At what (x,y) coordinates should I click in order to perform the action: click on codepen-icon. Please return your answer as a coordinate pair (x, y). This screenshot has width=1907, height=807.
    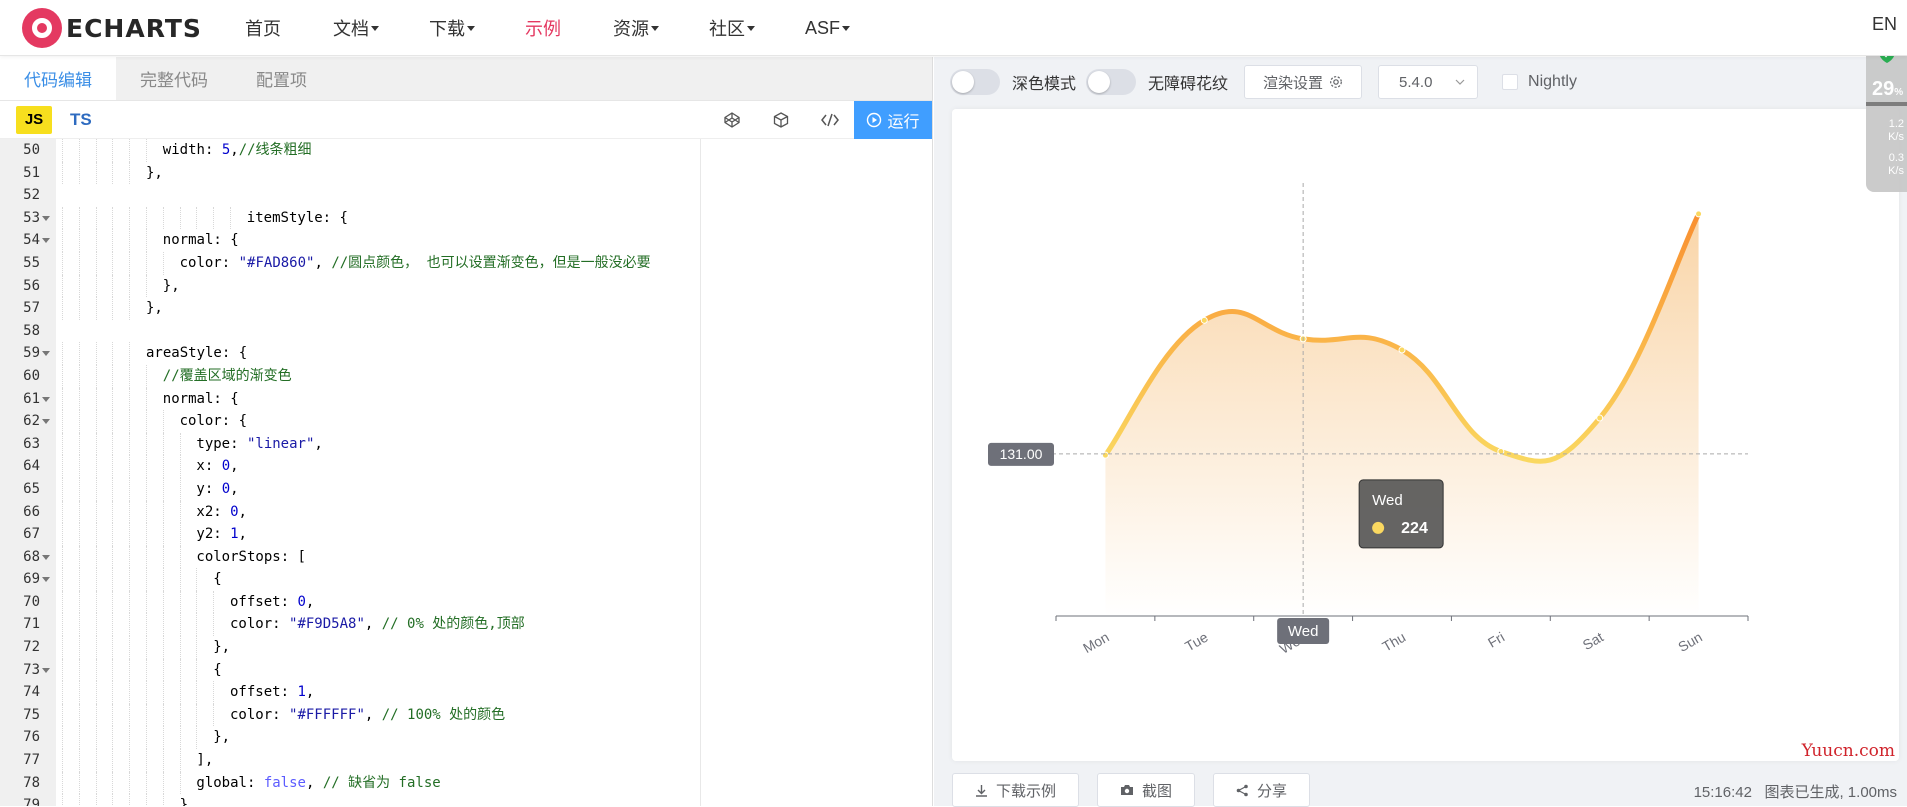
    Looking at the image, I should click on (731, 120).